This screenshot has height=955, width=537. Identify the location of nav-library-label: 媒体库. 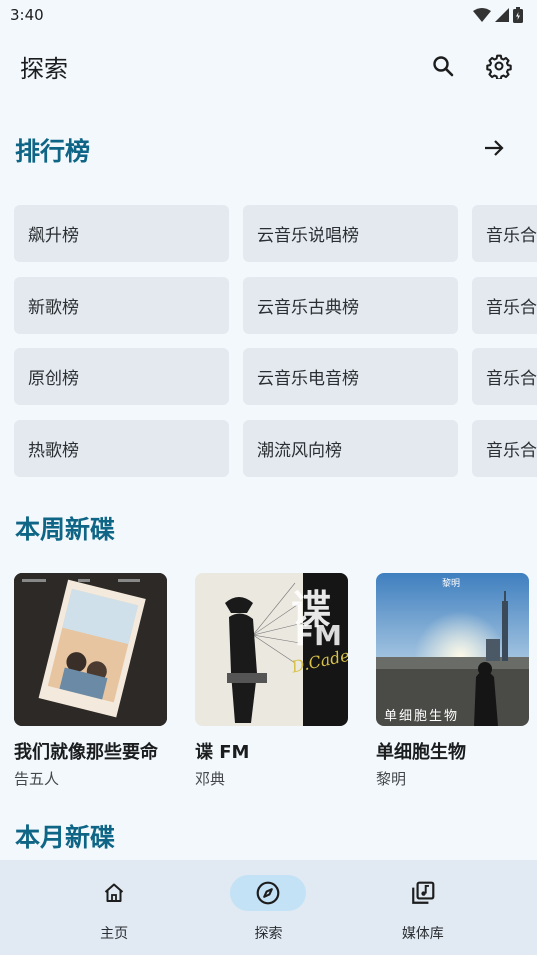
(422, 934).